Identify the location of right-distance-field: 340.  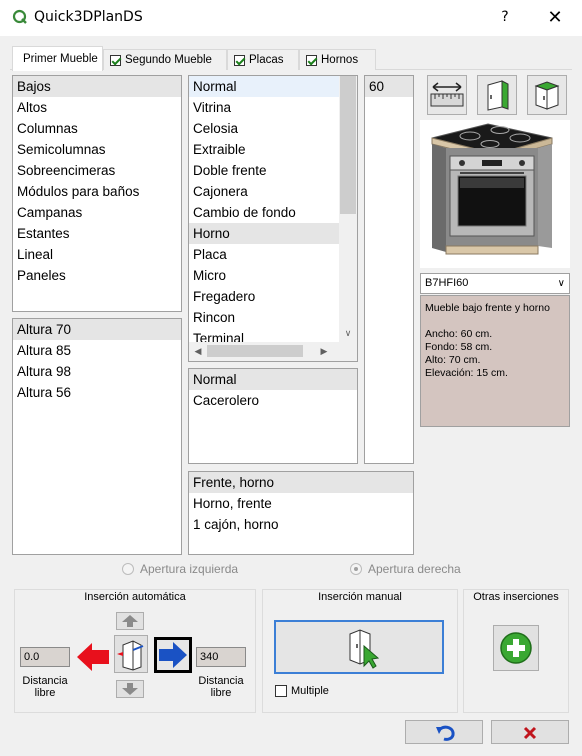
(221, 657).